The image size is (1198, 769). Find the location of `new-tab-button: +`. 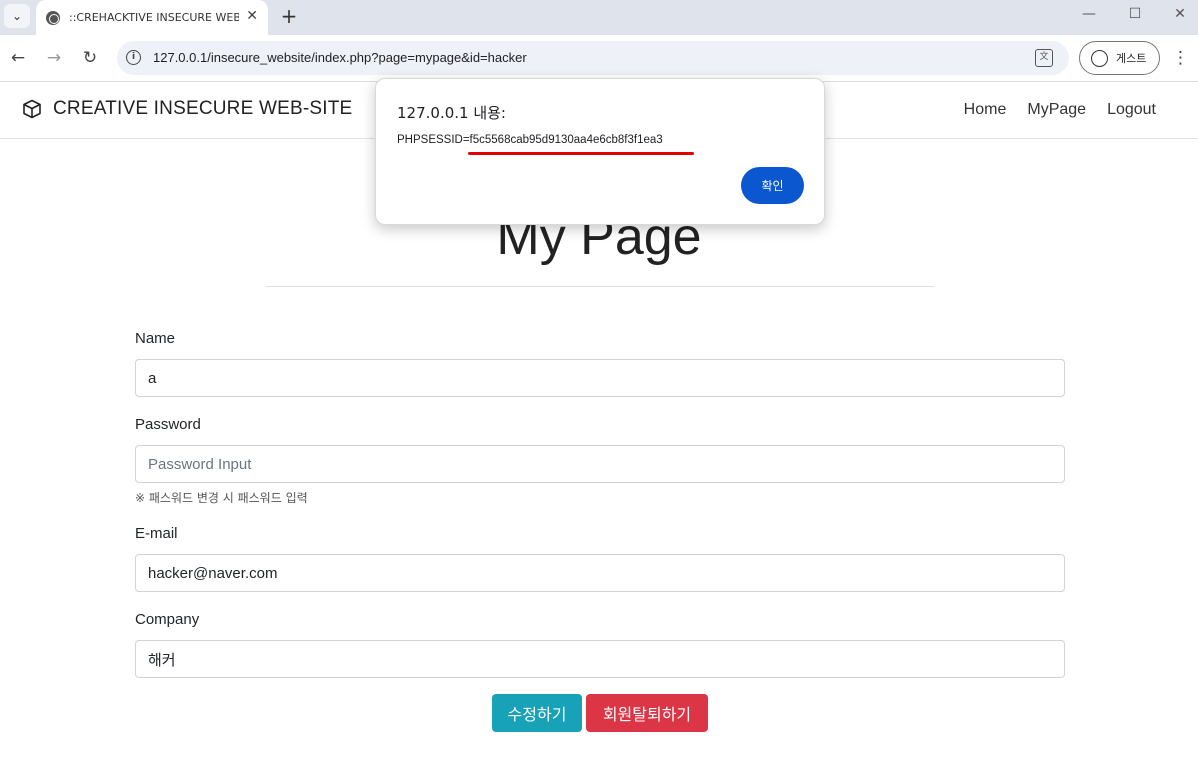

new-tab-button: + is located at coordinates (289, 16).